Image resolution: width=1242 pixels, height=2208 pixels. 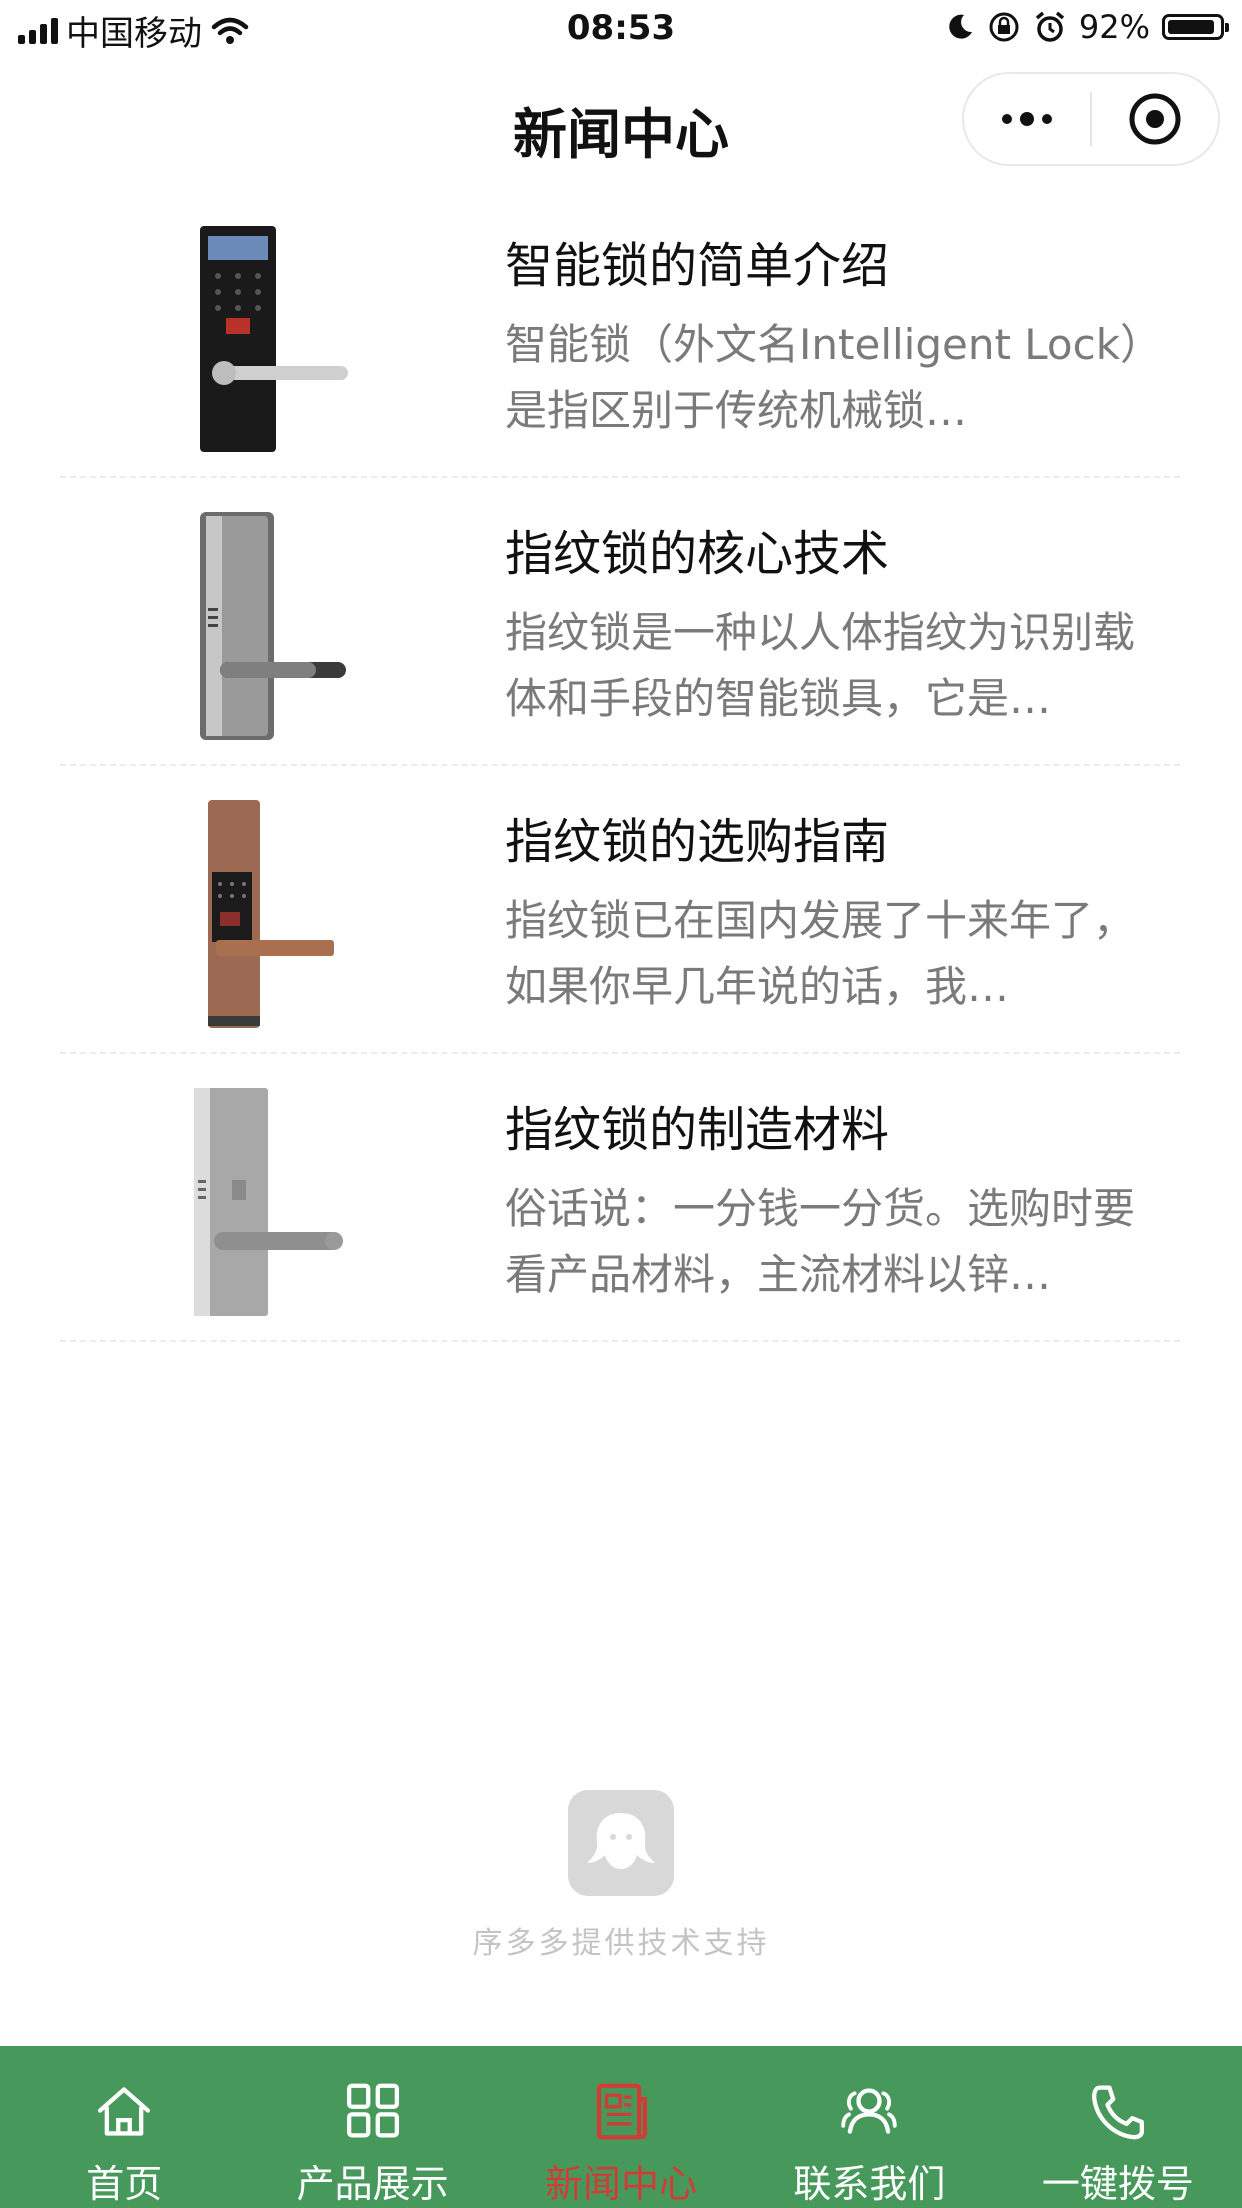 I want to click on battery-percent: 92%, so click(x=1114, y=27).